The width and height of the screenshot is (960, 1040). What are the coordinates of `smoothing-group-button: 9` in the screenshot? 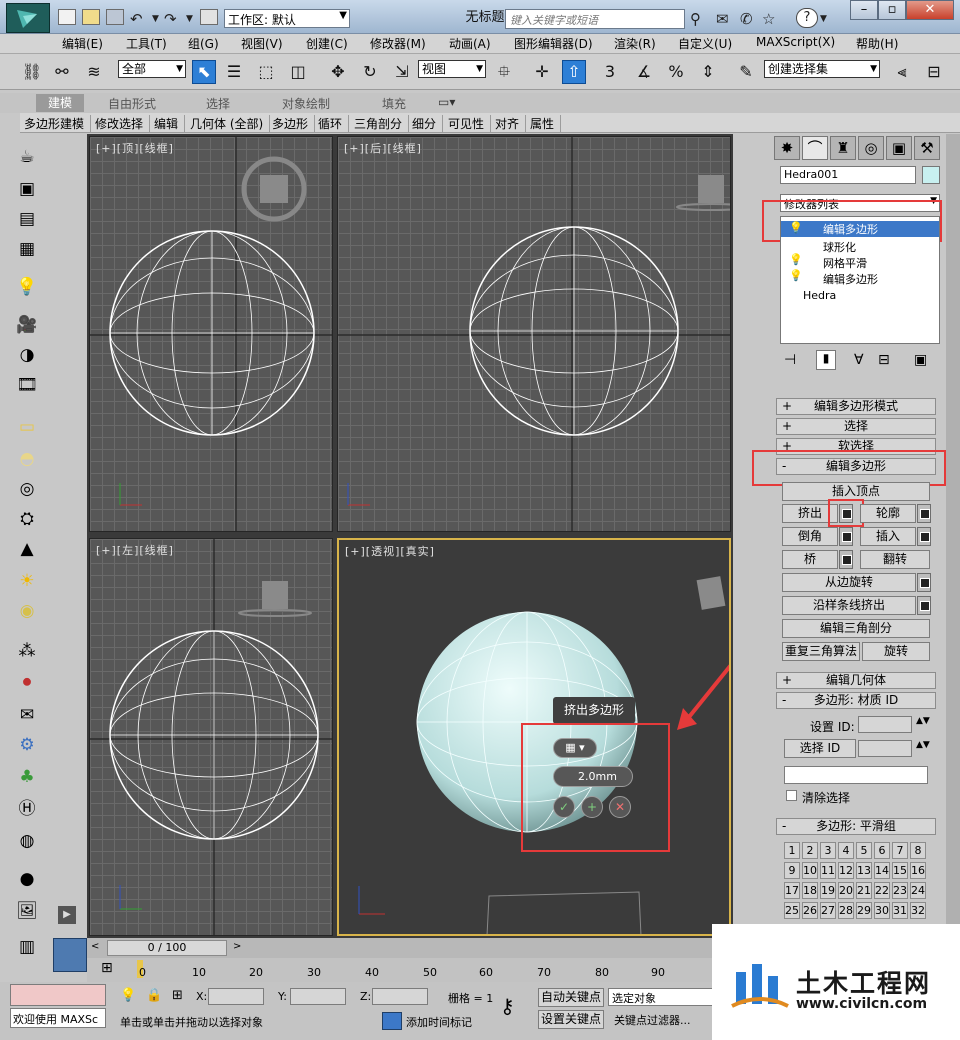 It's located at (792, 870).